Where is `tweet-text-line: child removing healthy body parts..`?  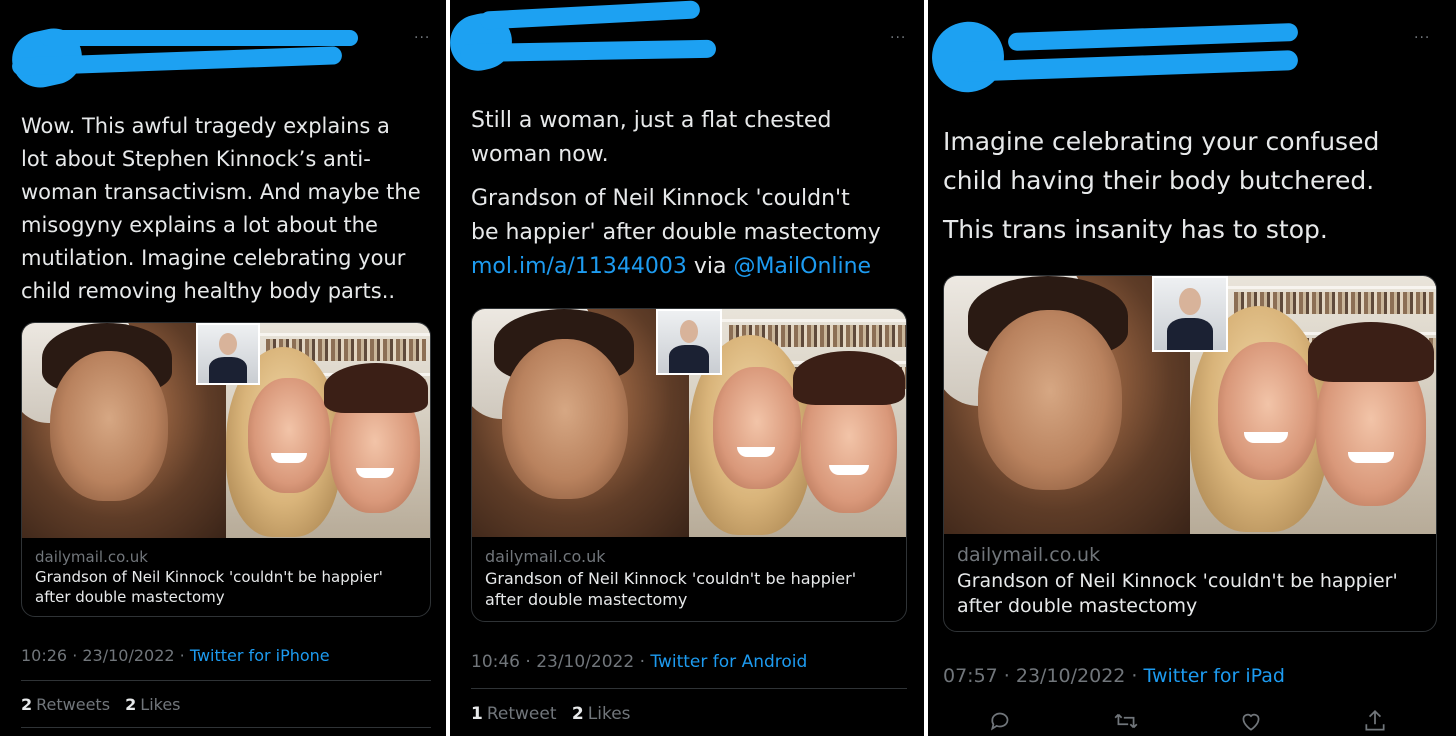 tweet-text-line: child removing healthy body parts.. is located at coordinates (208, 291).